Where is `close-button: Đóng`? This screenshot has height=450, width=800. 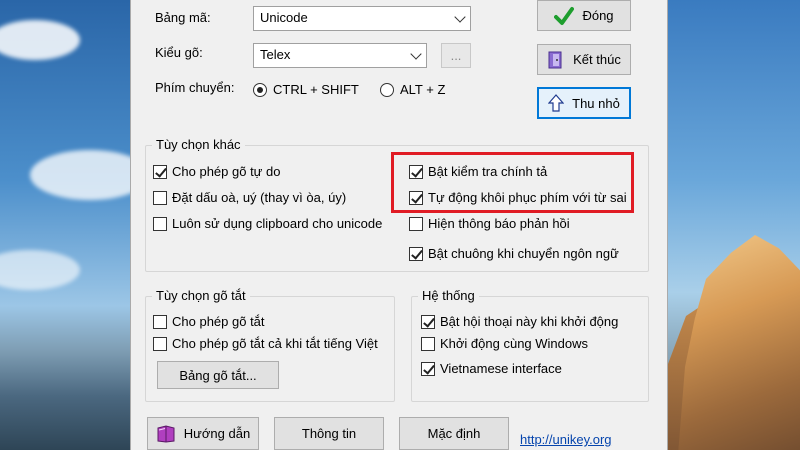
close-button: Đóng is located at coordinates (584, 15).